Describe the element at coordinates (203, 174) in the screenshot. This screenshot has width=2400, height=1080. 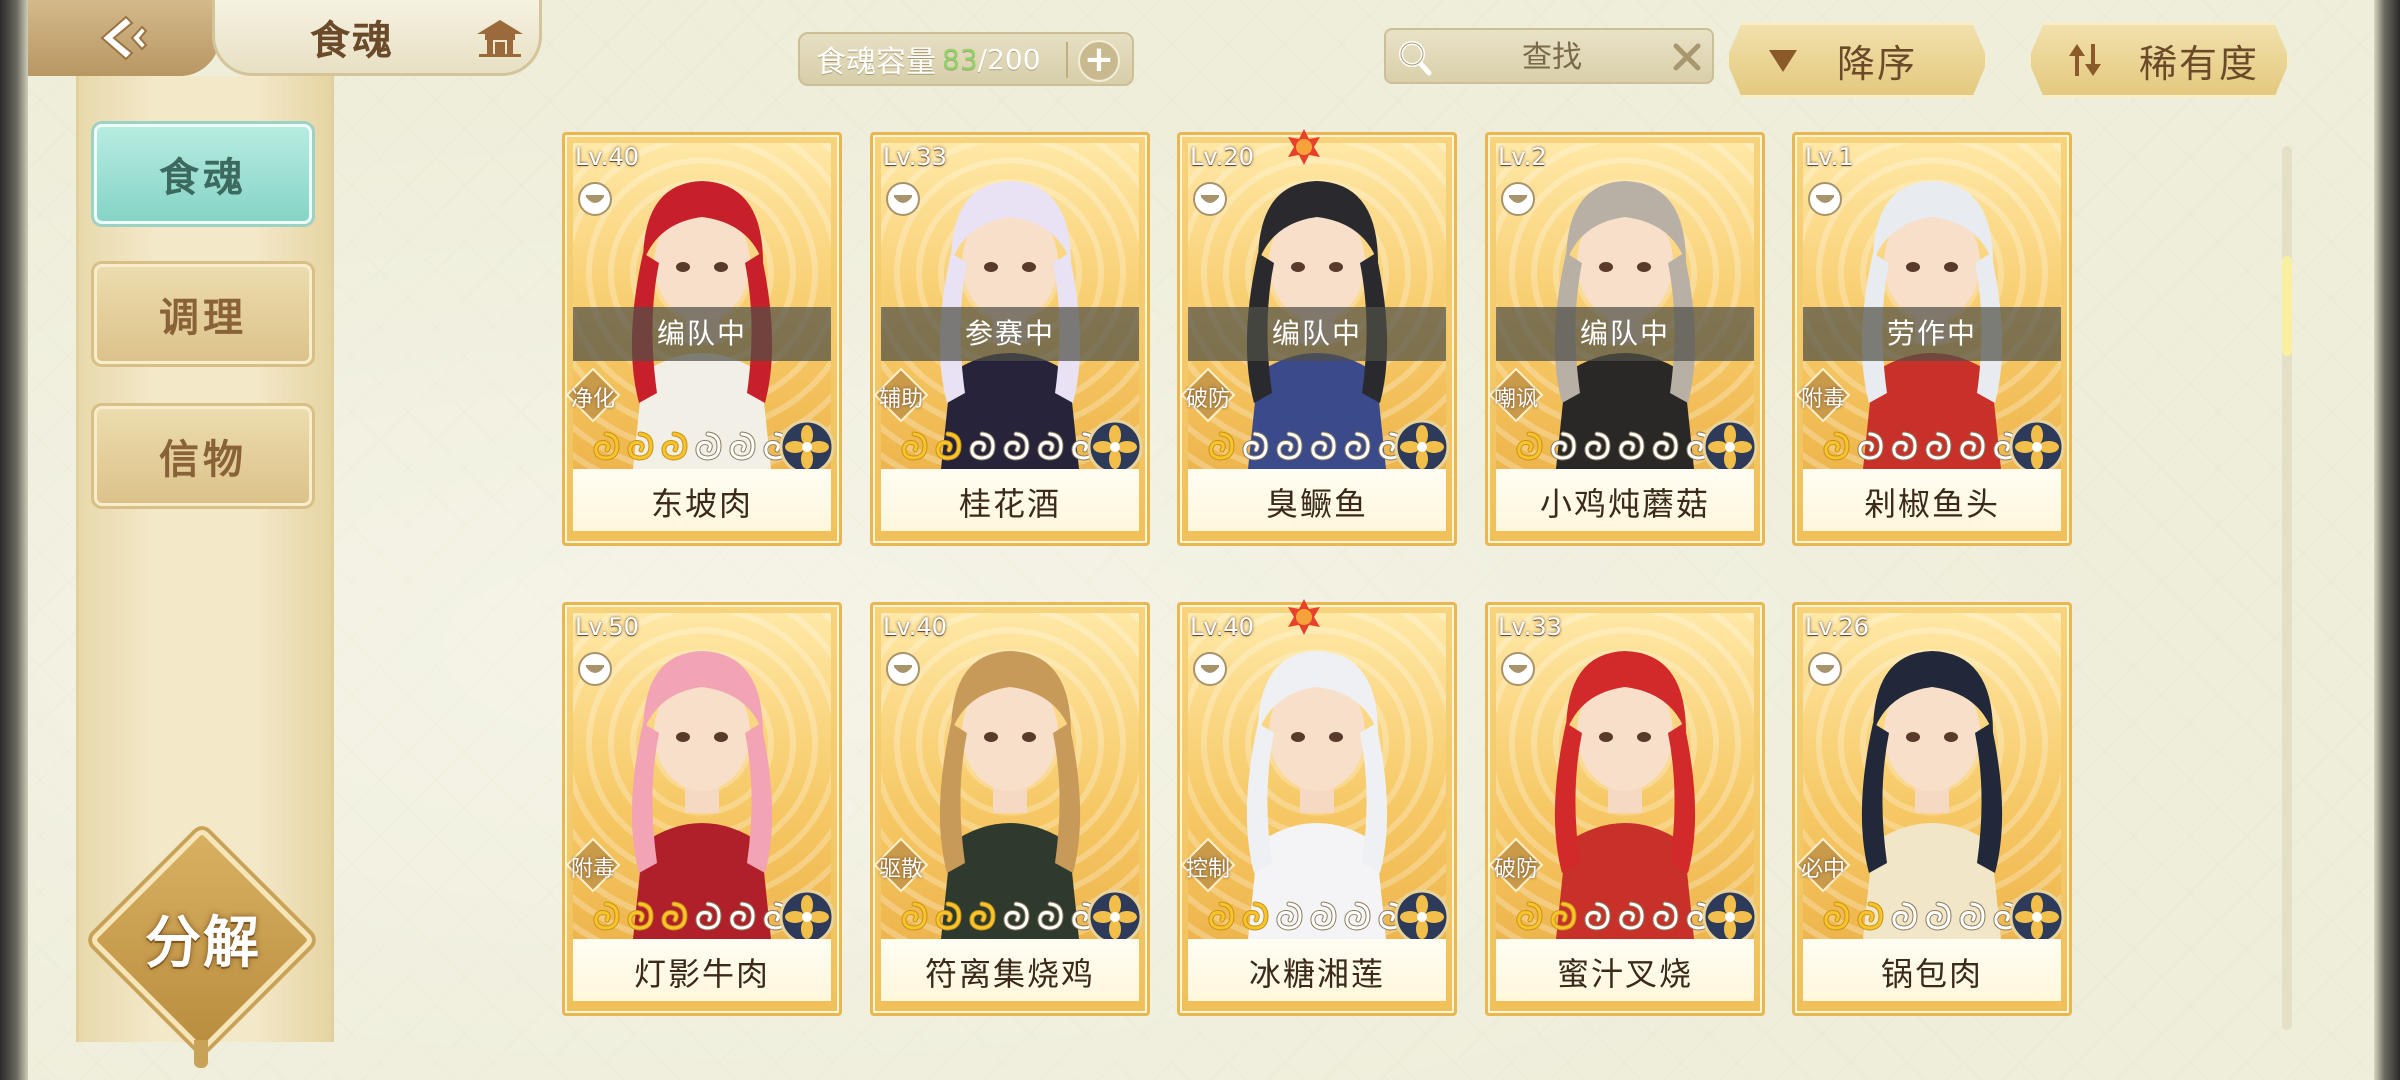
I see `sidebar-item-soul: 食魂` at that location.